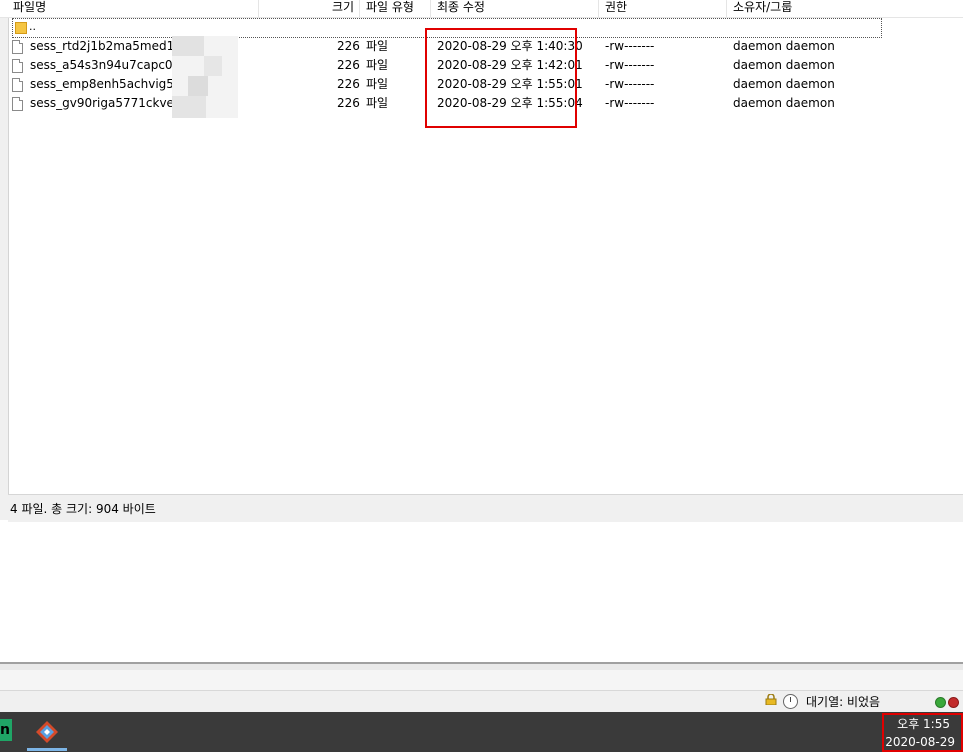 This screenshot has height=752, width=963. What do you see at coordinates (790, 701) in the screenshot?
I see `speed-limit-icon` at bounding box center [790, 701].